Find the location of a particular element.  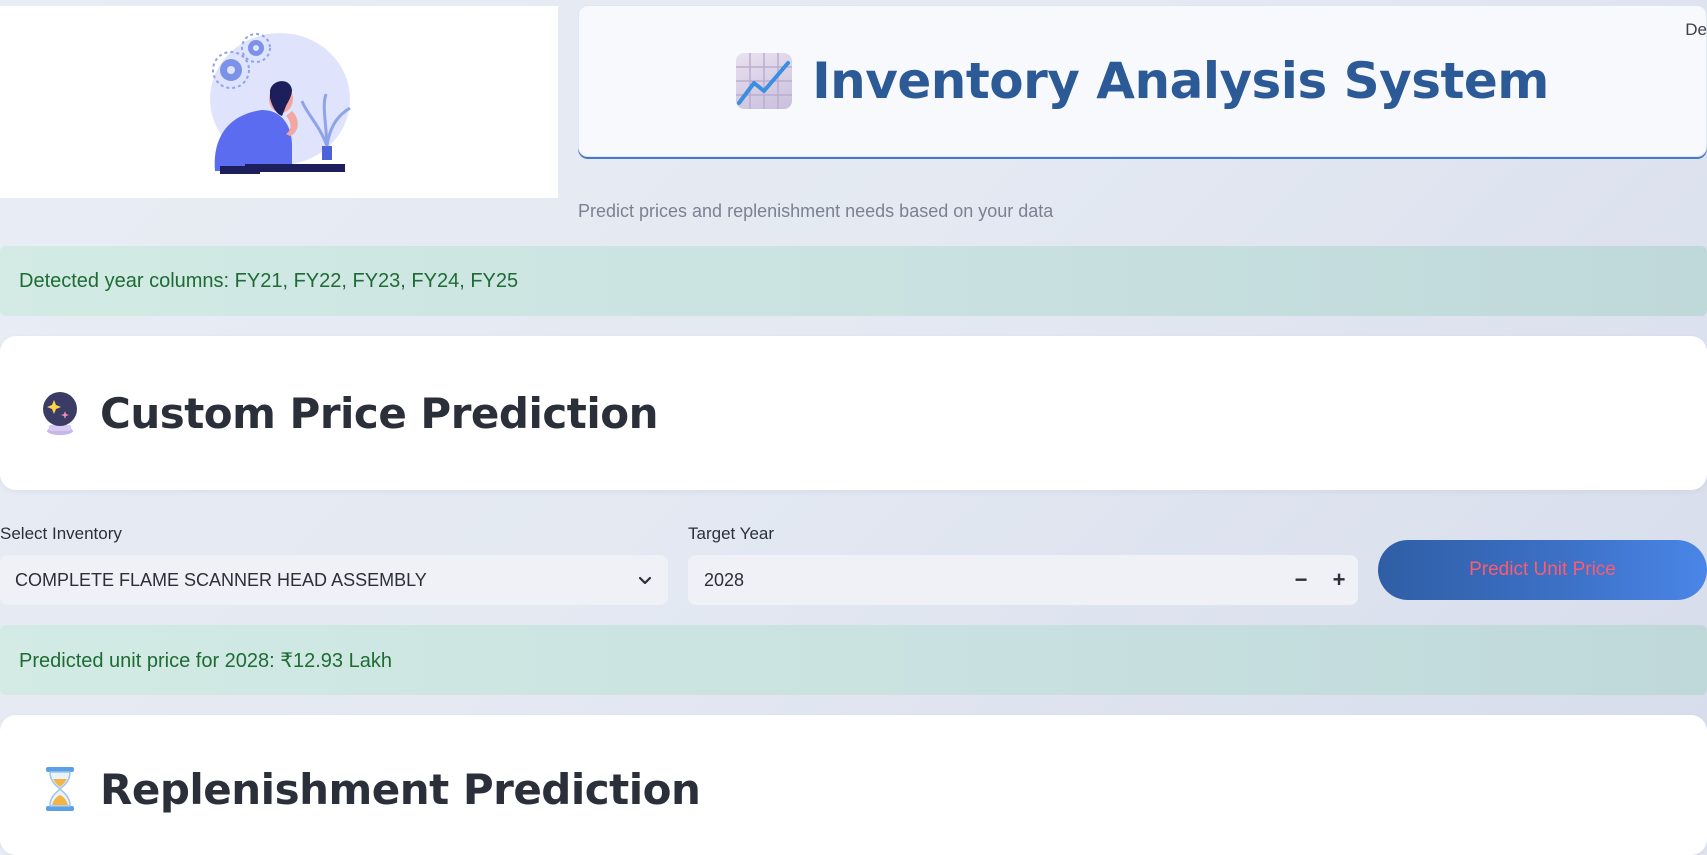

inventory-select-value: COMPLETE FLAME SCANNER HEAD ASSEMBLY is located at coordinates (221, 579).